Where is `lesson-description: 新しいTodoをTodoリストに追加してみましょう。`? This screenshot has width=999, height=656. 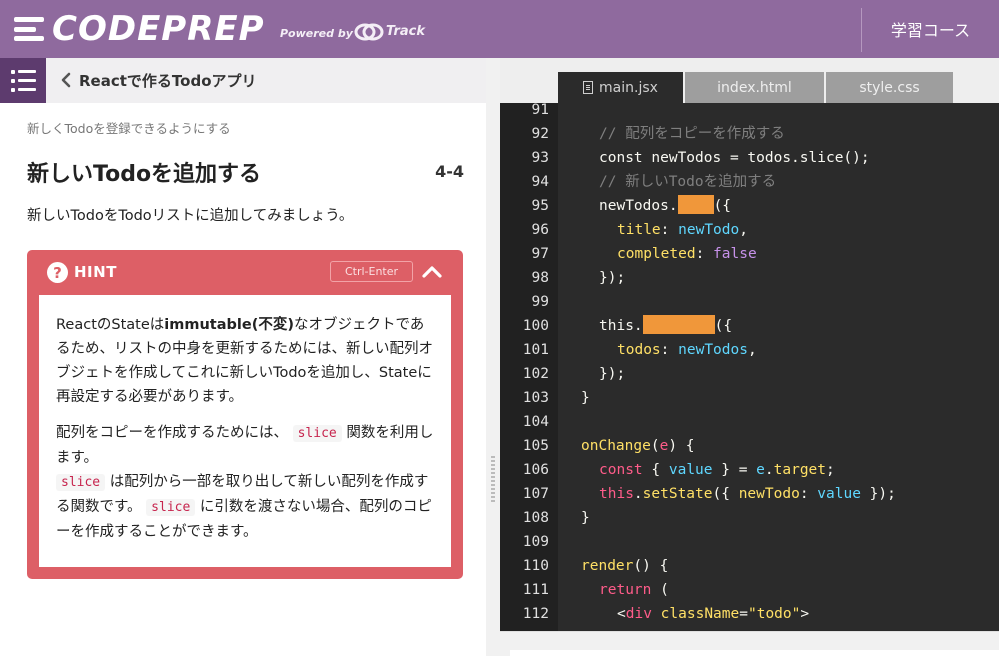
lesson-description: 新しいTodoをTodoリストに追加してみましょう。 is located at coordinates (190, 216).